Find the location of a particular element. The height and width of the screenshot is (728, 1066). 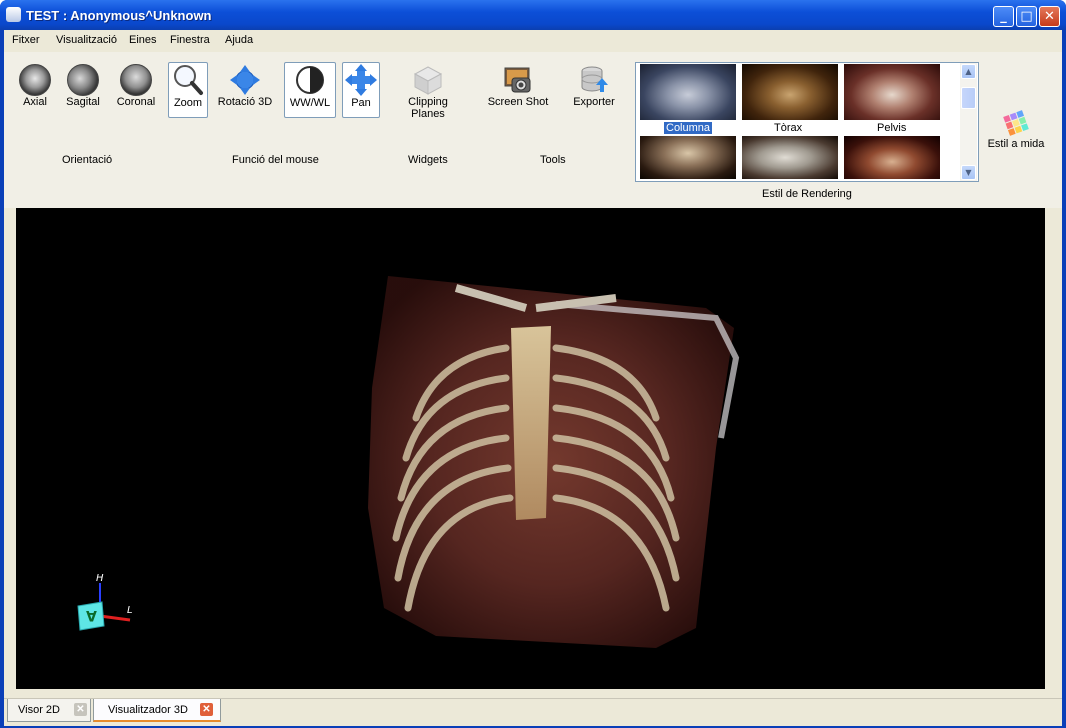

wwwl-label: WW/WL is located at coordinates (310, 103).